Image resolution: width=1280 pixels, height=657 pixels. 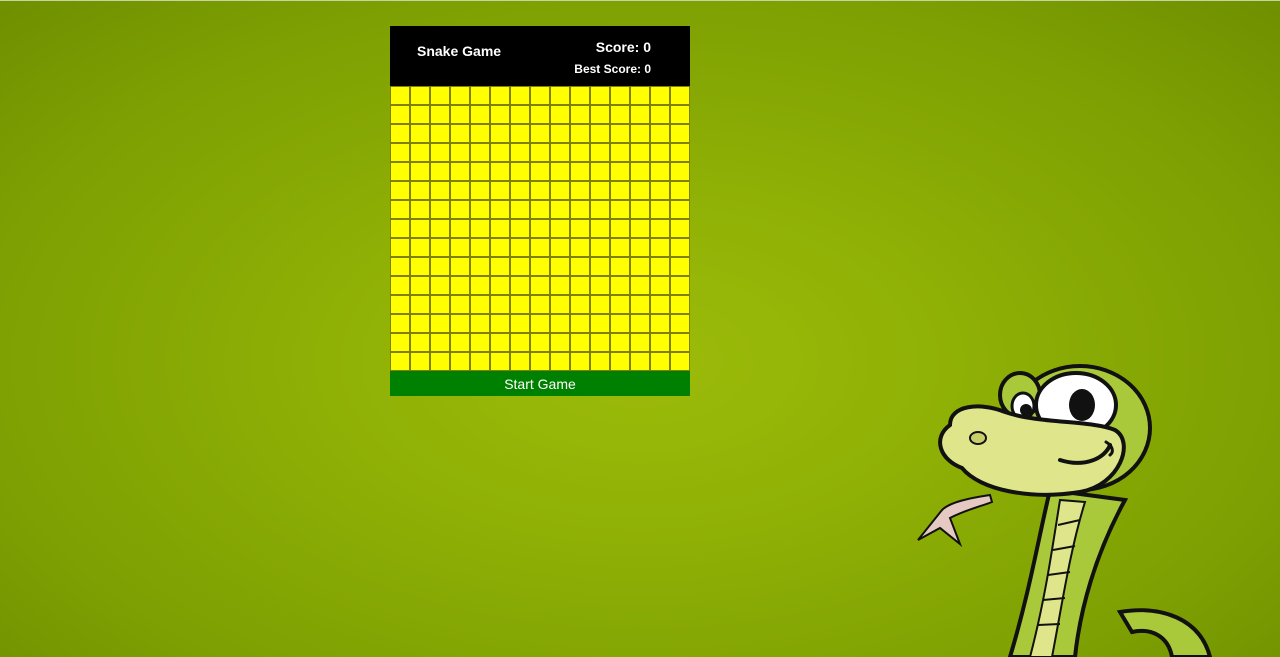 I want to click on top-divider, so click(x=640, y=0).